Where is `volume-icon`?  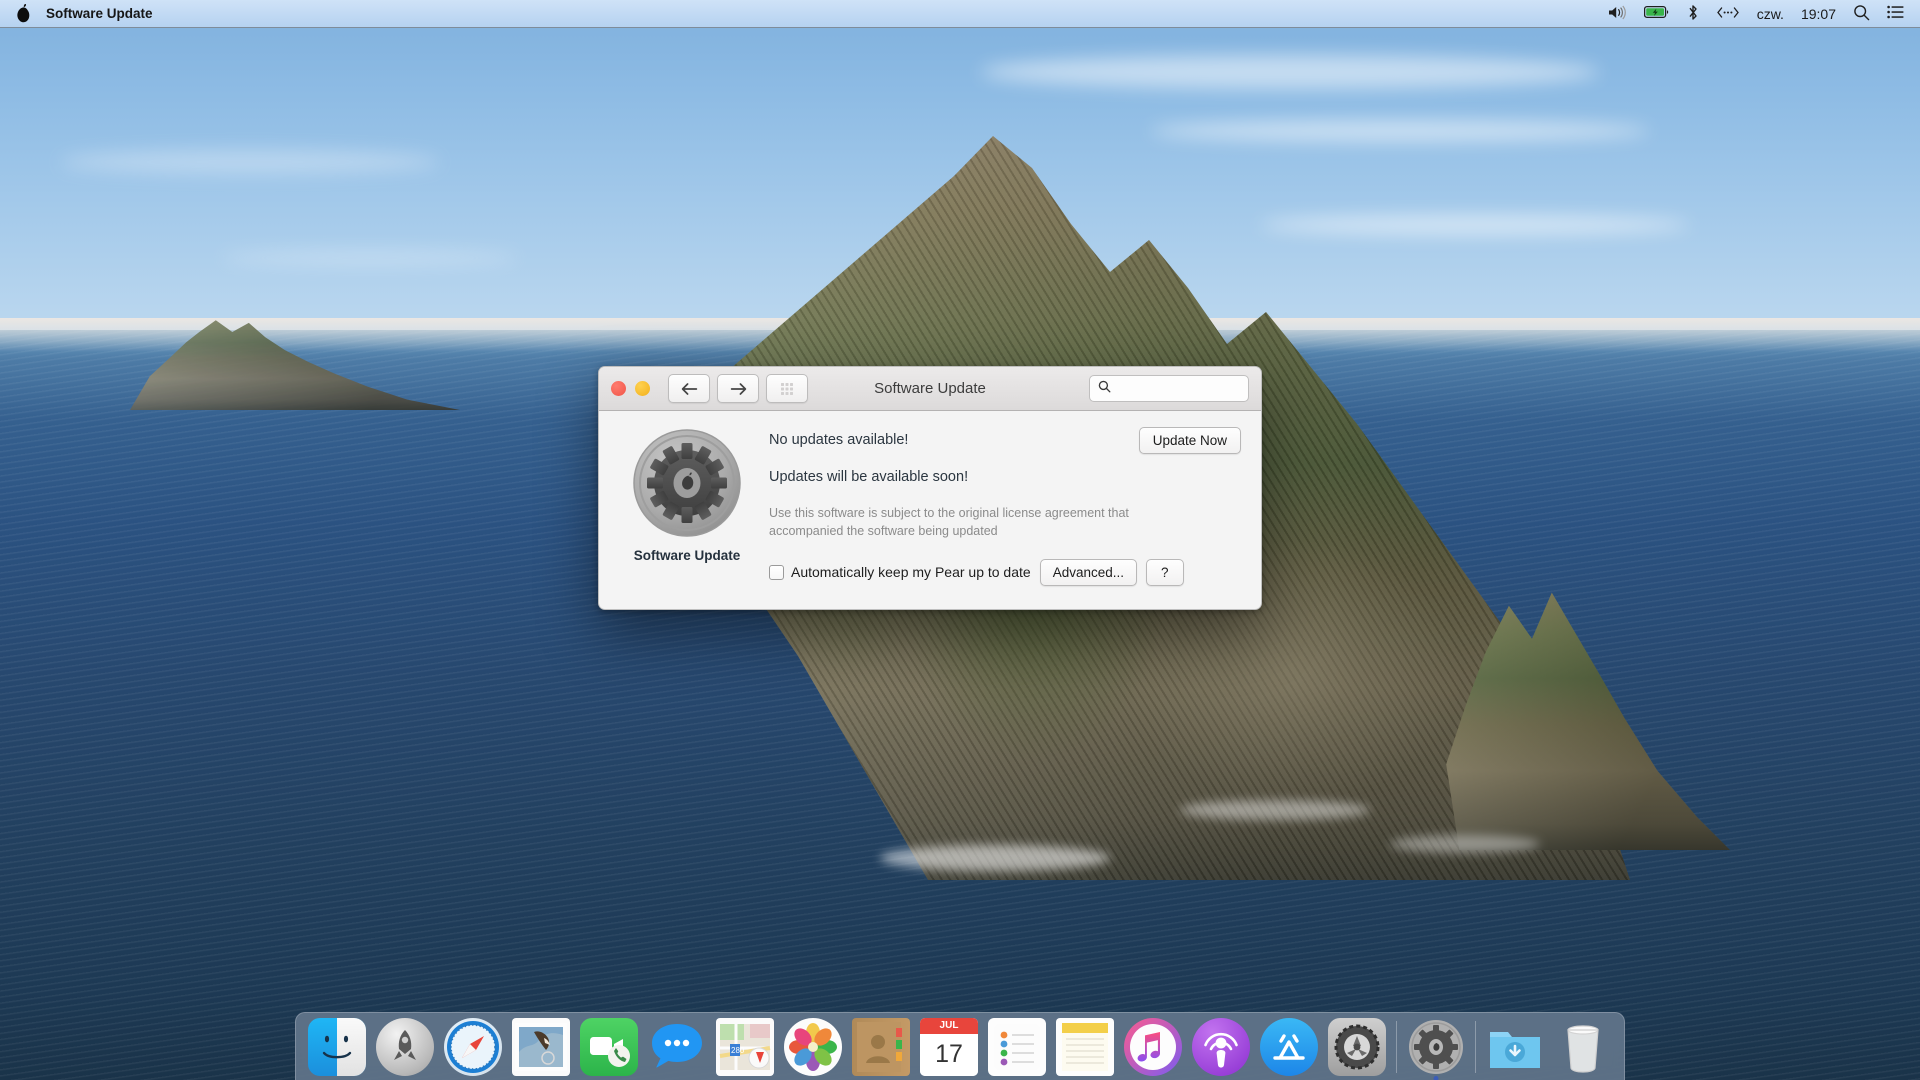 volume-icon is located at coordinates (1617, 14).